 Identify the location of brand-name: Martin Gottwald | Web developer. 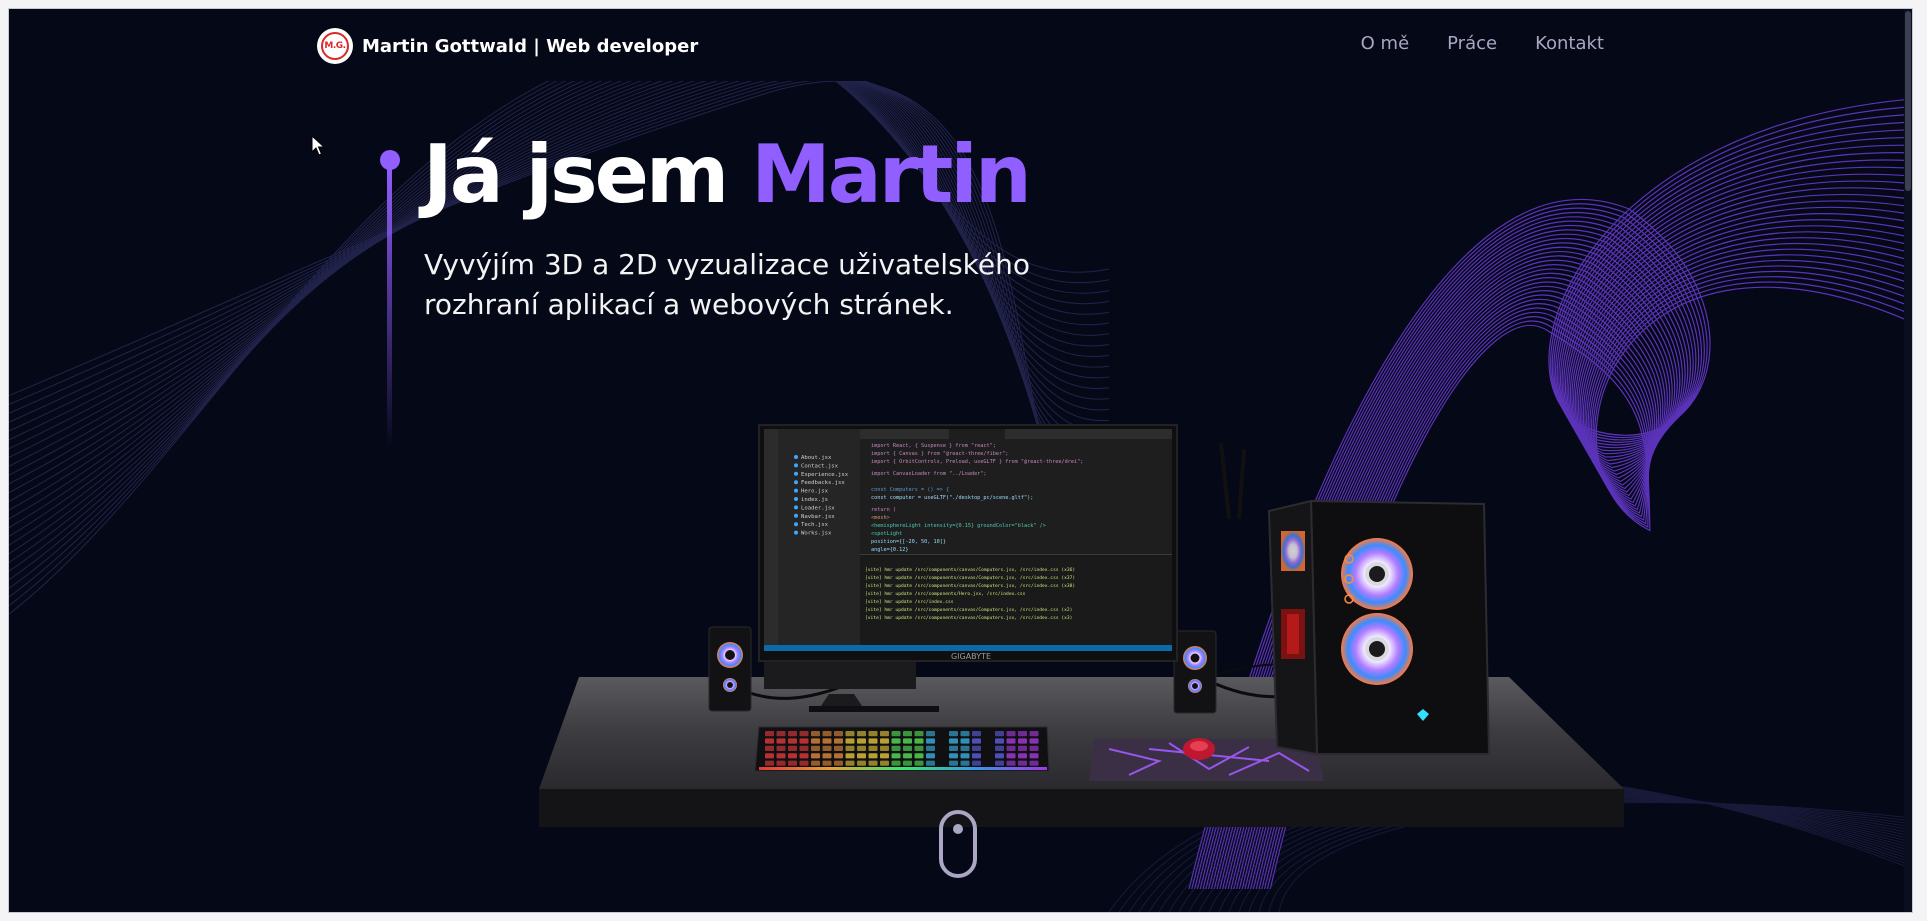
(530, 46).